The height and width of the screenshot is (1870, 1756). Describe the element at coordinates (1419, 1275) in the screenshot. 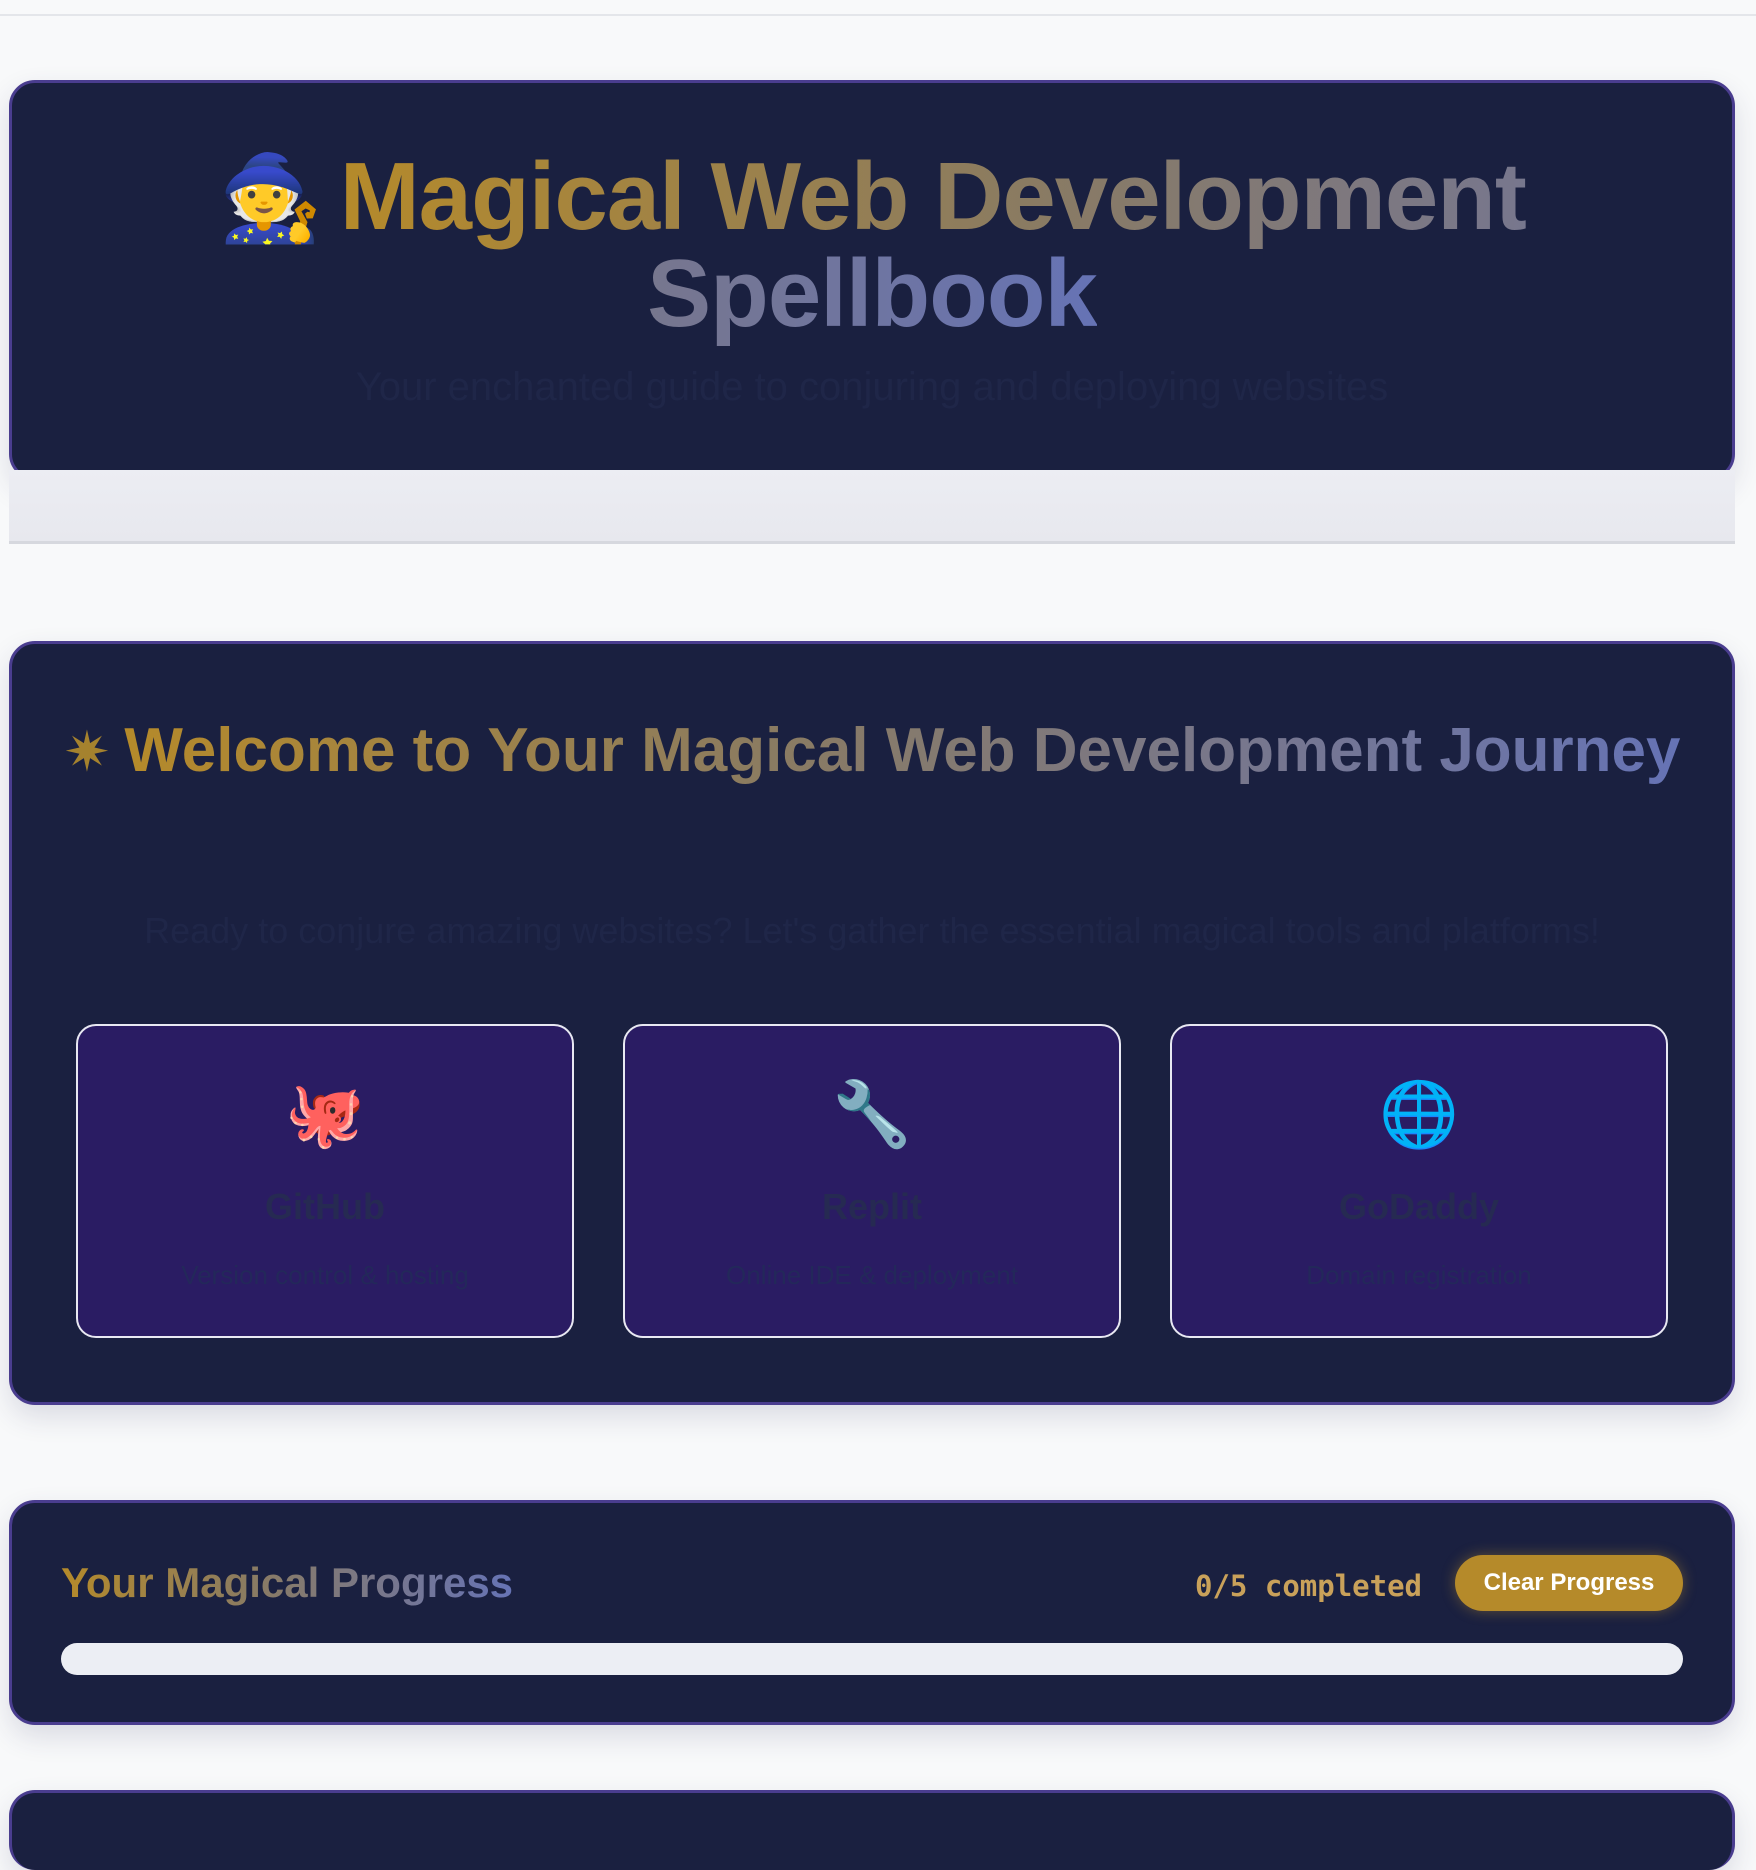

I see `tool-description: Domain registration` at that location.